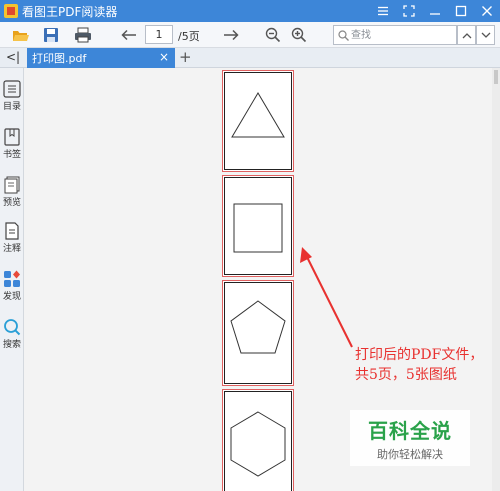 This screenshot has width=500, height=491. I want to click on bookmark-icon, so click(12, 137).